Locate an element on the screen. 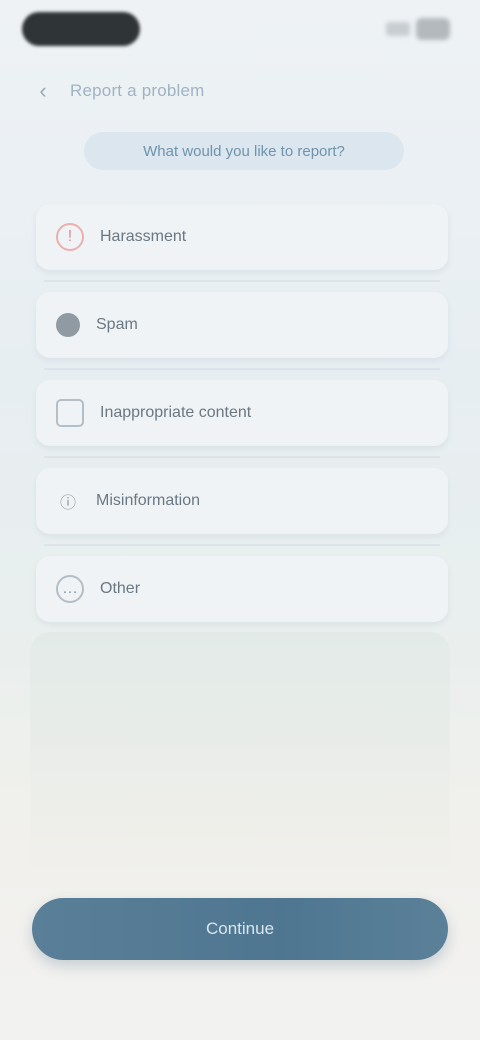 The image size is (480, 1040). status-time-pill is located at coordinates (81, 29).